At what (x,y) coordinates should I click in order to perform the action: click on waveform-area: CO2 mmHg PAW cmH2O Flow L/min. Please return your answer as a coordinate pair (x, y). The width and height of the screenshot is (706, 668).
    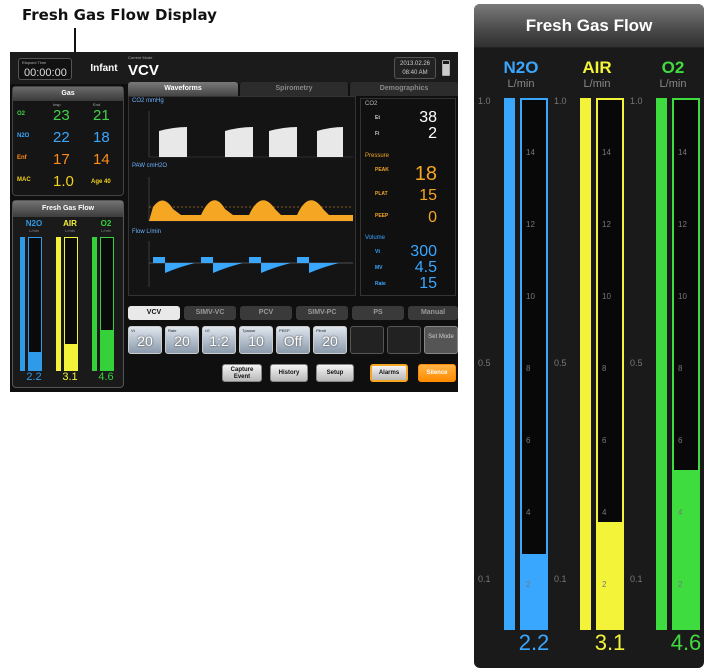
    Looking at the image, I should click on (242, 196).